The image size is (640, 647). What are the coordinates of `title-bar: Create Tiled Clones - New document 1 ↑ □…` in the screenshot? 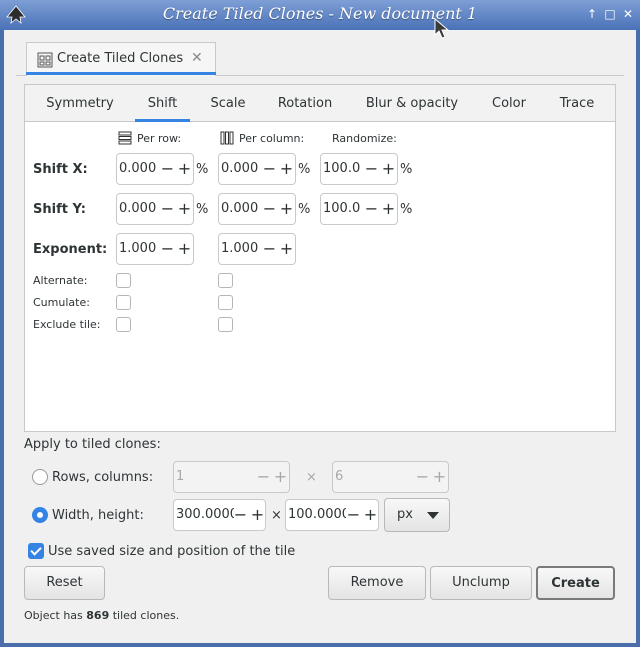 It's located at (320, 15).